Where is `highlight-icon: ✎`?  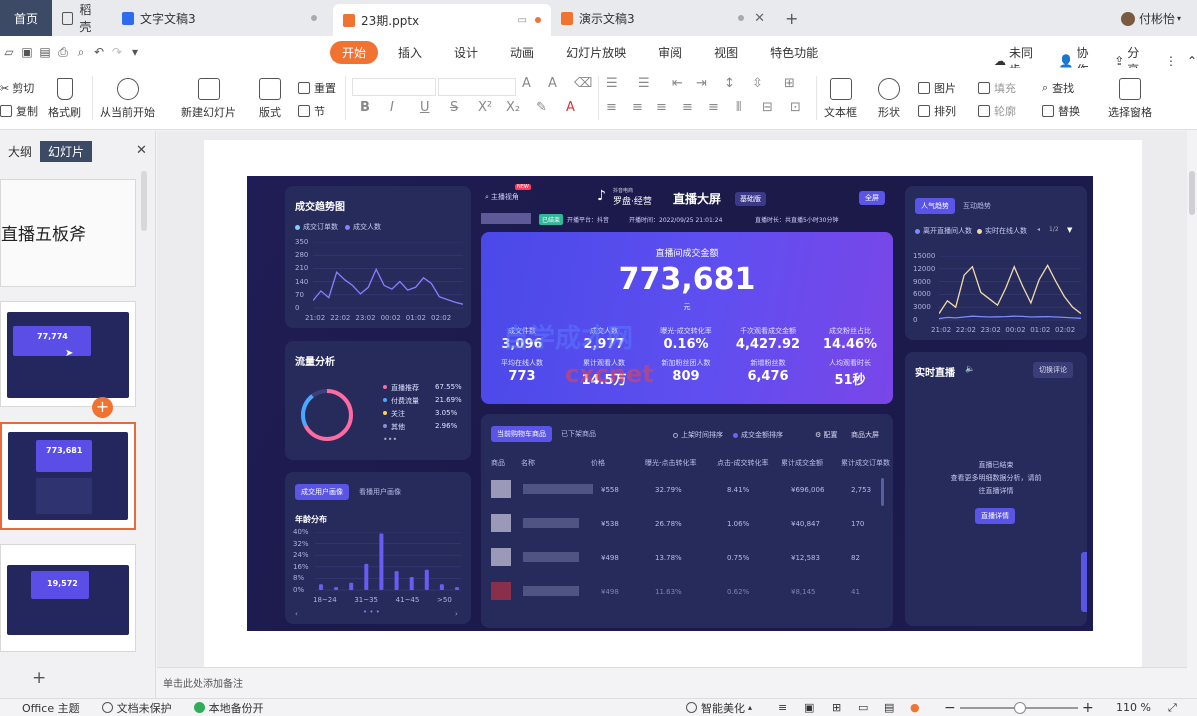 highlight-icon: ✎ is located at coordinates (541, 107).